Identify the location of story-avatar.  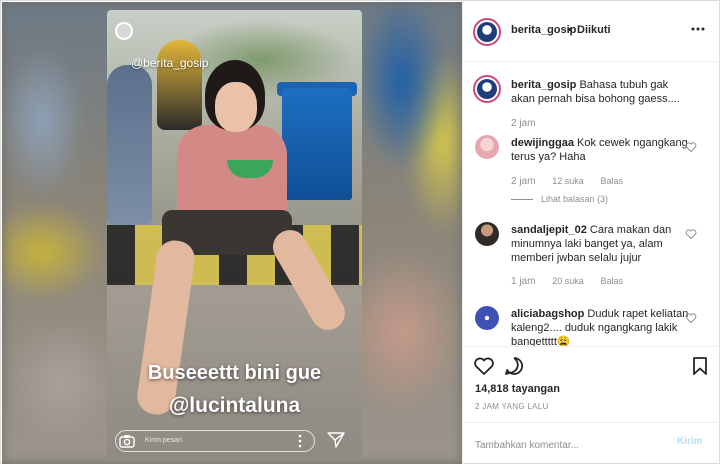
(124, 31).